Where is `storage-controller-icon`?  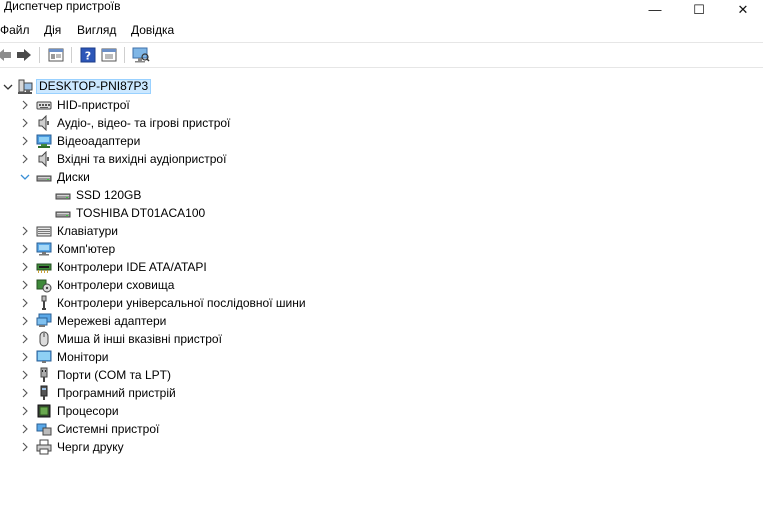 storage-controller-icon is located at coordinates (44, 285).